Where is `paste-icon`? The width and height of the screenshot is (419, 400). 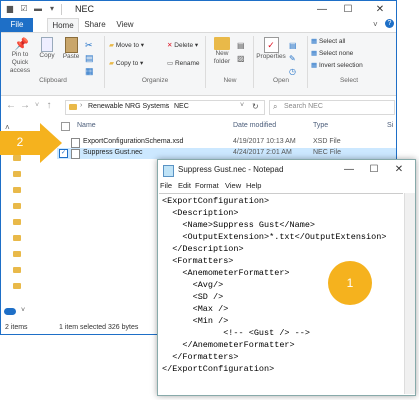 paste-icon is located at coordinates (71, 45).